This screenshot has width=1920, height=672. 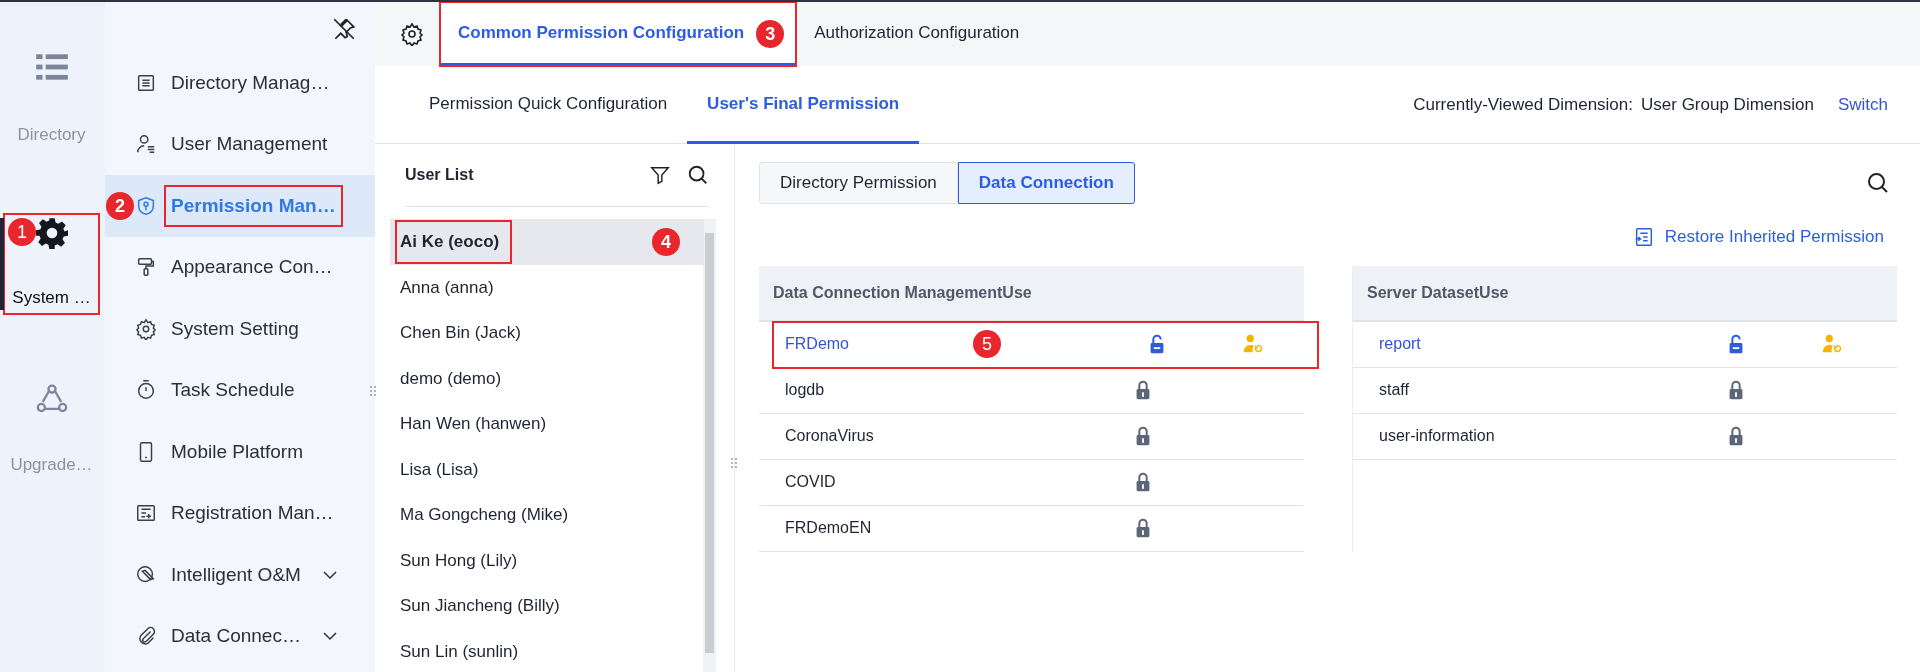 I want to click on dimension-label: Currently-Viewed Dimension:, so click(x=1523, y=104).